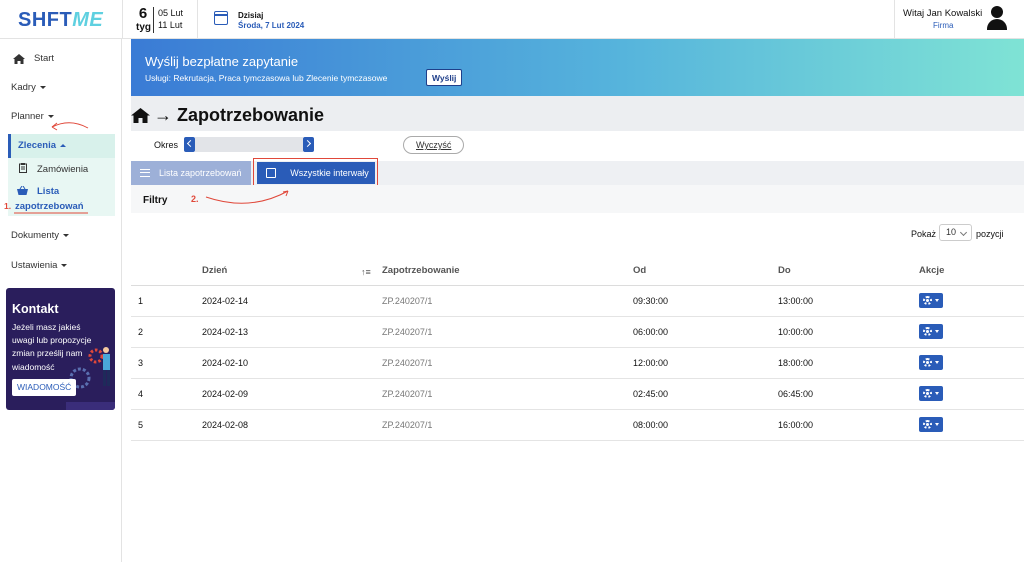  Describe the element at coordinates (28, 87) in the screenshot. I see `sidebar-item-kadry: Kadry` at that location.